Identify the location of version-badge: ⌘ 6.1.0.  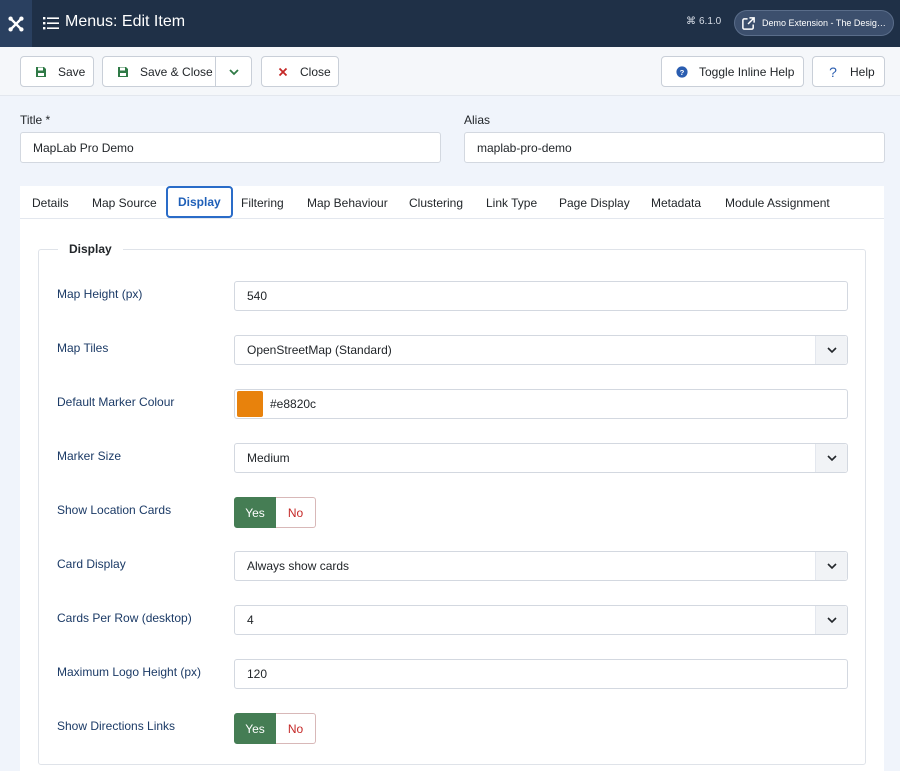
(703, 21).